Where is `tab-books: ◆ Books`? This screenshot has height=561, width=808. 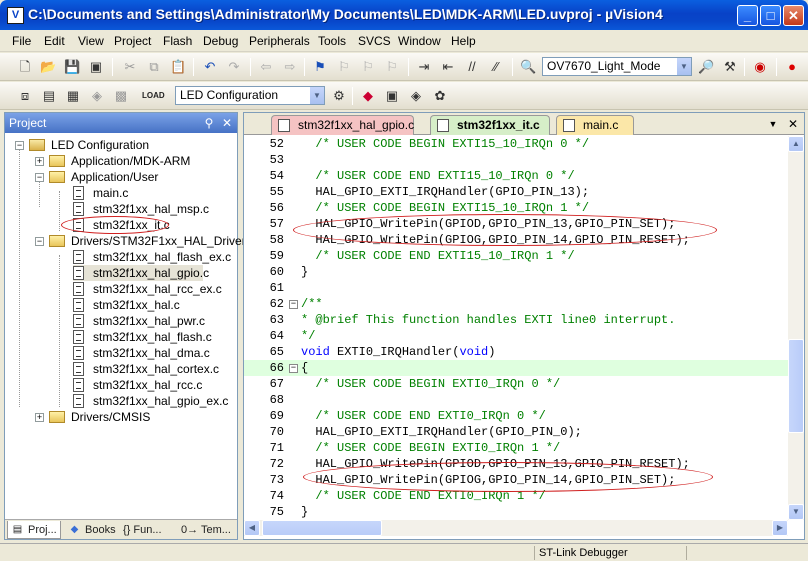 tab-books: ◆ Books is located at coordinates (93, 530).